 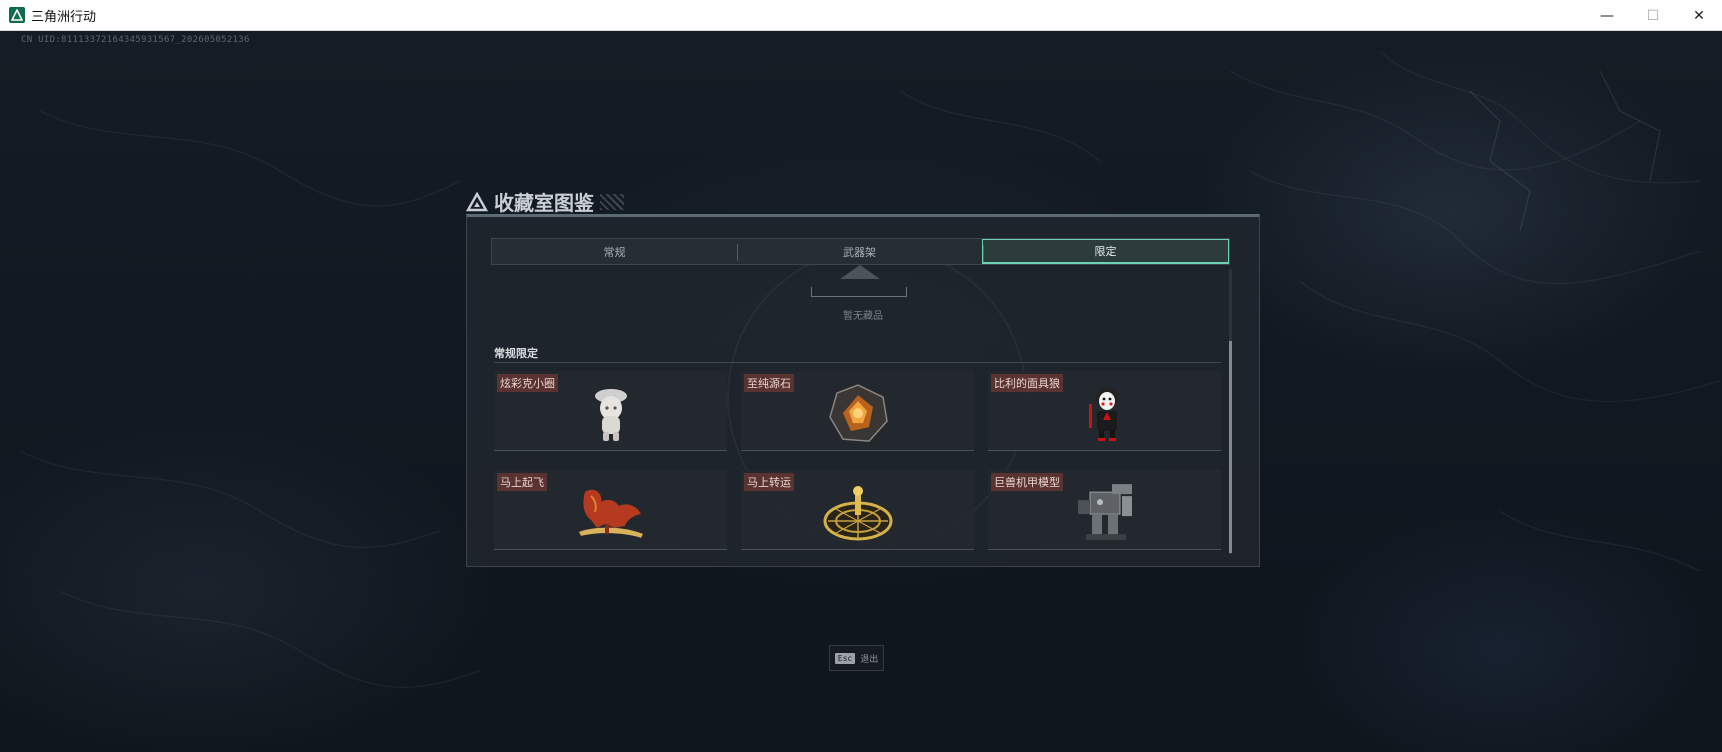 What do you see at coordinates (1105, 251) in the screenshot?
I see `tab-limited: 限定` at bounding box center [1105, 251].